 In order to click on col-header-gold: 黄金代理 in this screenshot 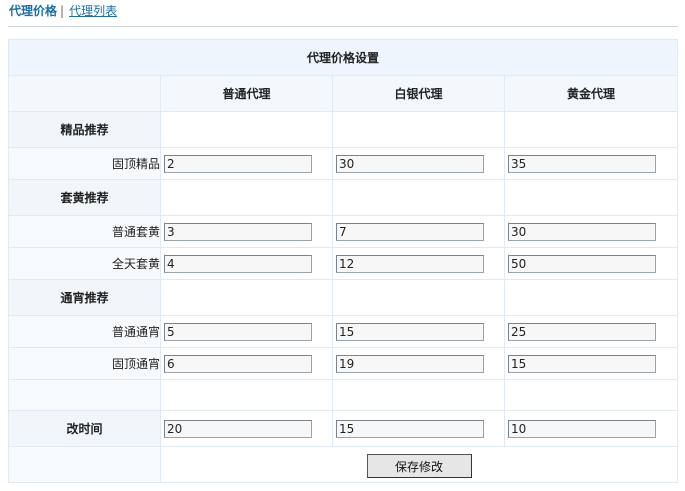, I will do `click(591, 93)`.